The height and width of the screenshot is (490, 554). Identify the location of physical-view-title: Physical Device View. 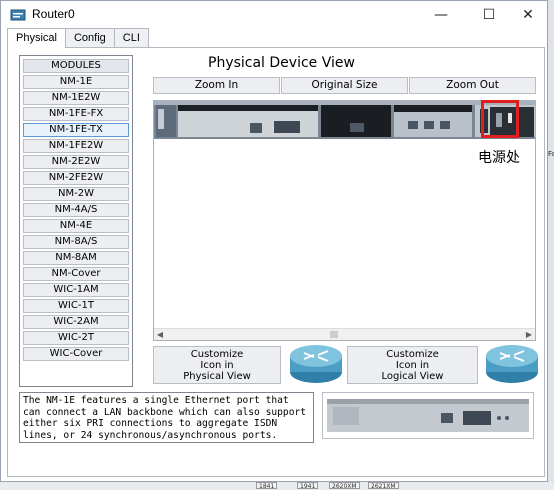
(281, 63).